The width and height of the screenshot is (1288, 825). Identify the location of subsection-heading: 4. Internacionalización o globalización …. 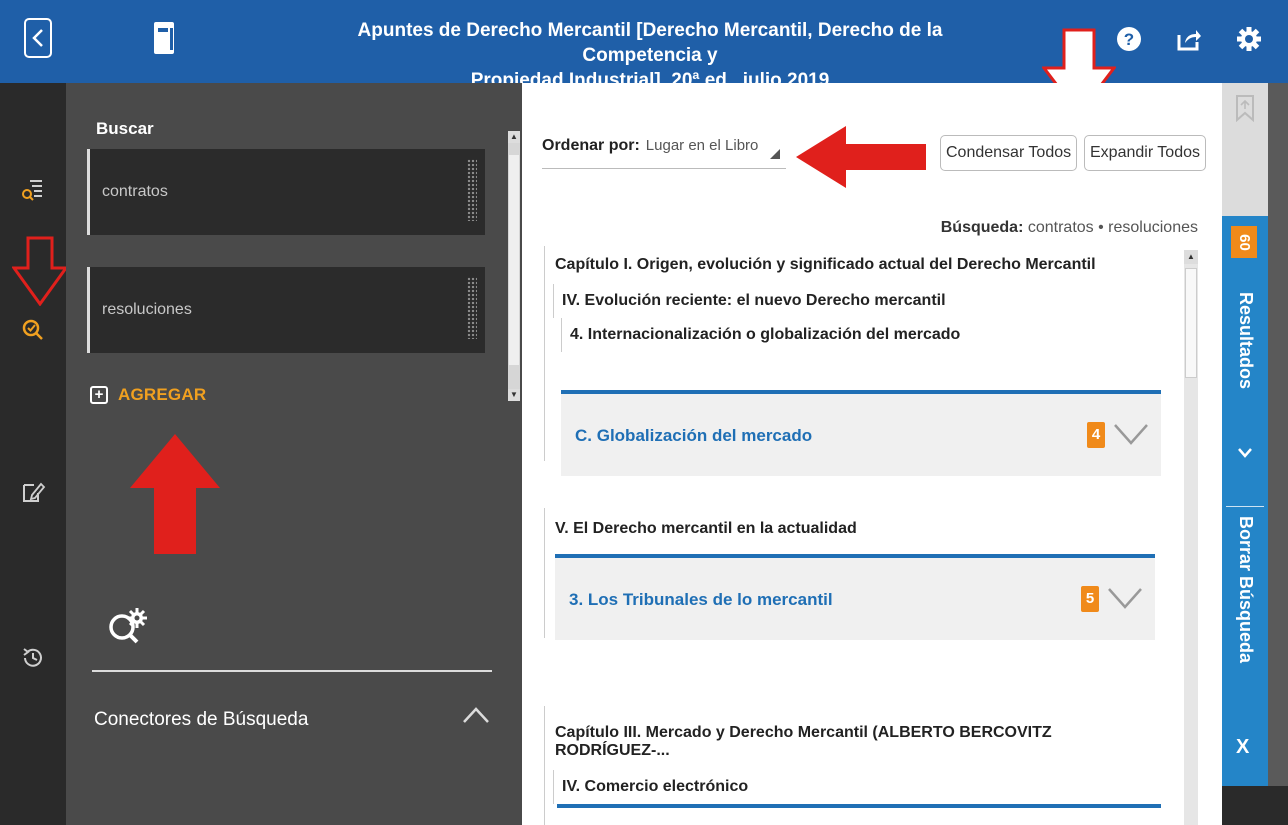
(868, 335).